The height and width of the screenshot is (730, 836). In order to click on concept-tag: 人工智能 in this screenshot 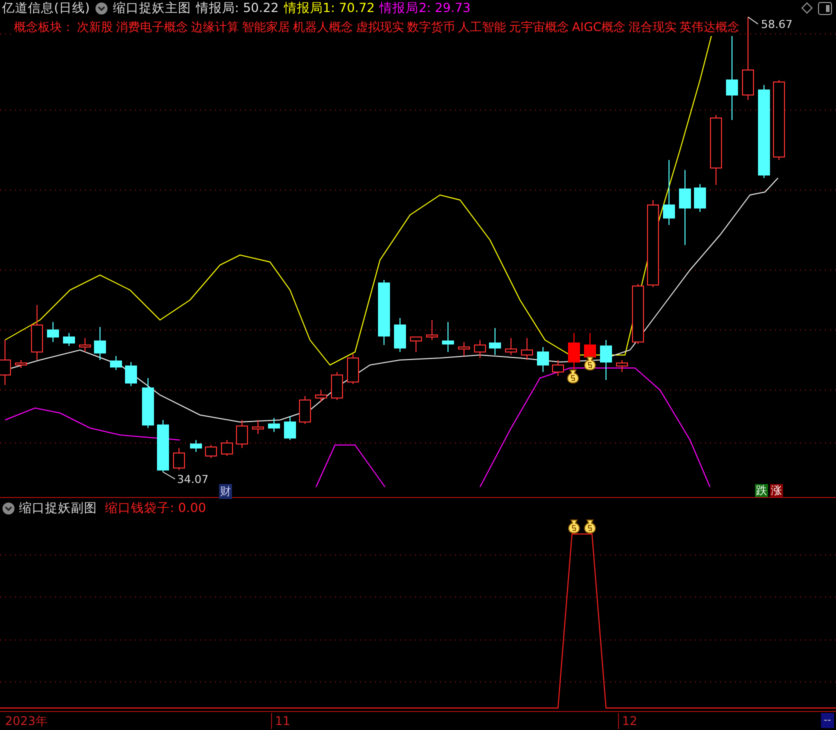, I will do `click(482, 27)`.